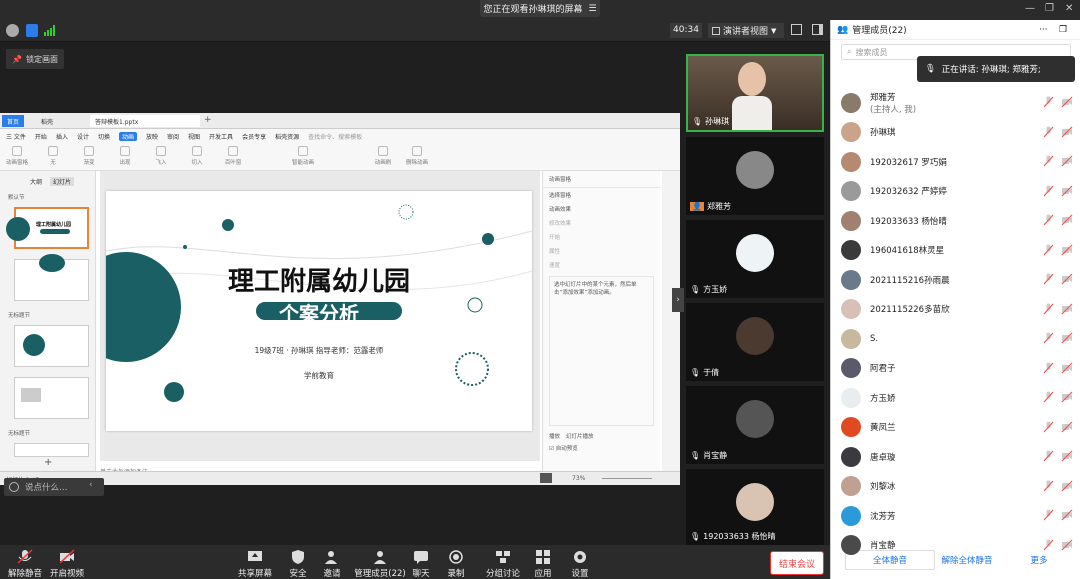 The image size is (1080, 579). I want to click on ribbon-cut: 切入, so click(197, 156).